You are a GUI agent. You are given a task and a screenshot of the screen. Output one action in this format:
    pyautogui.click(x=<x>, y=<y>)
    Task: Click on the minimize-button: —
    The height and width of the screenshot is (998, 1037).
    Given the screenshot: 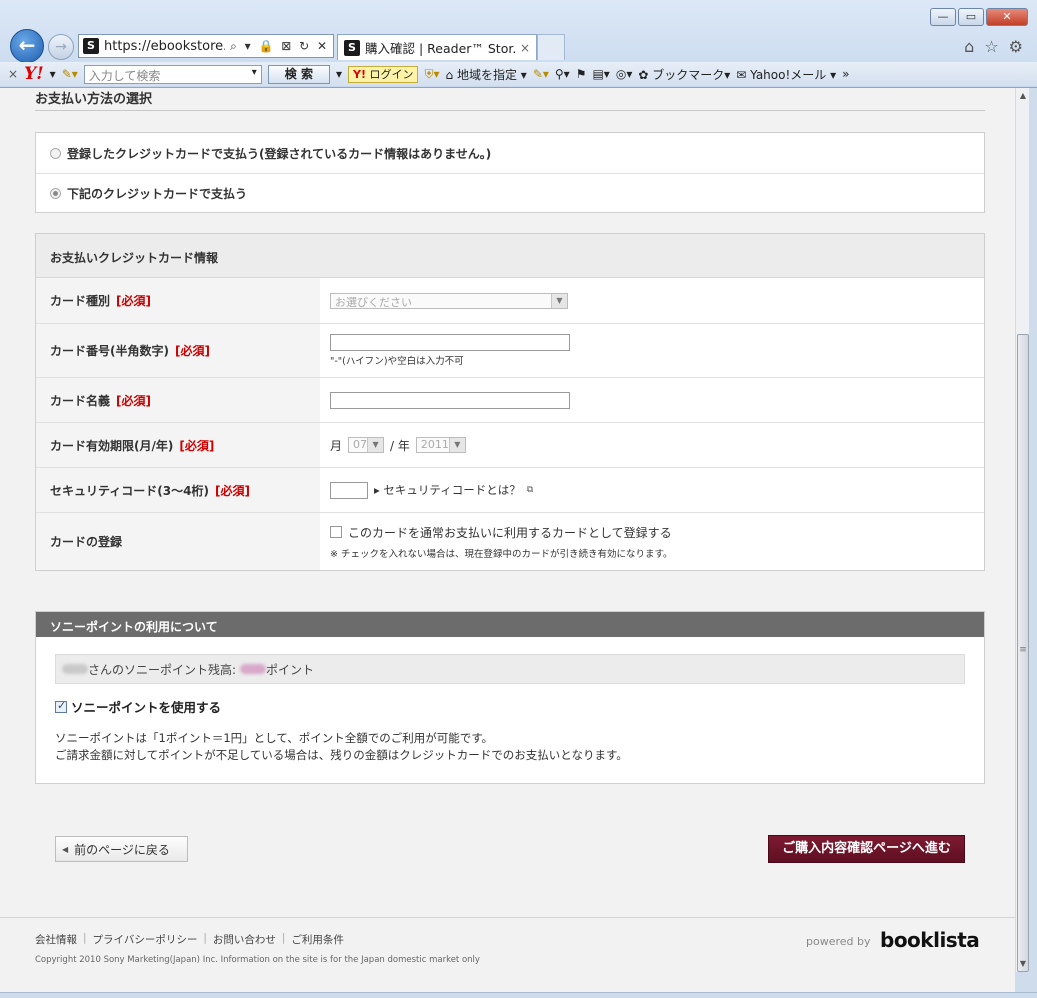 What is the action you would take?
    pyautogui.click(x=943, y=17)
    